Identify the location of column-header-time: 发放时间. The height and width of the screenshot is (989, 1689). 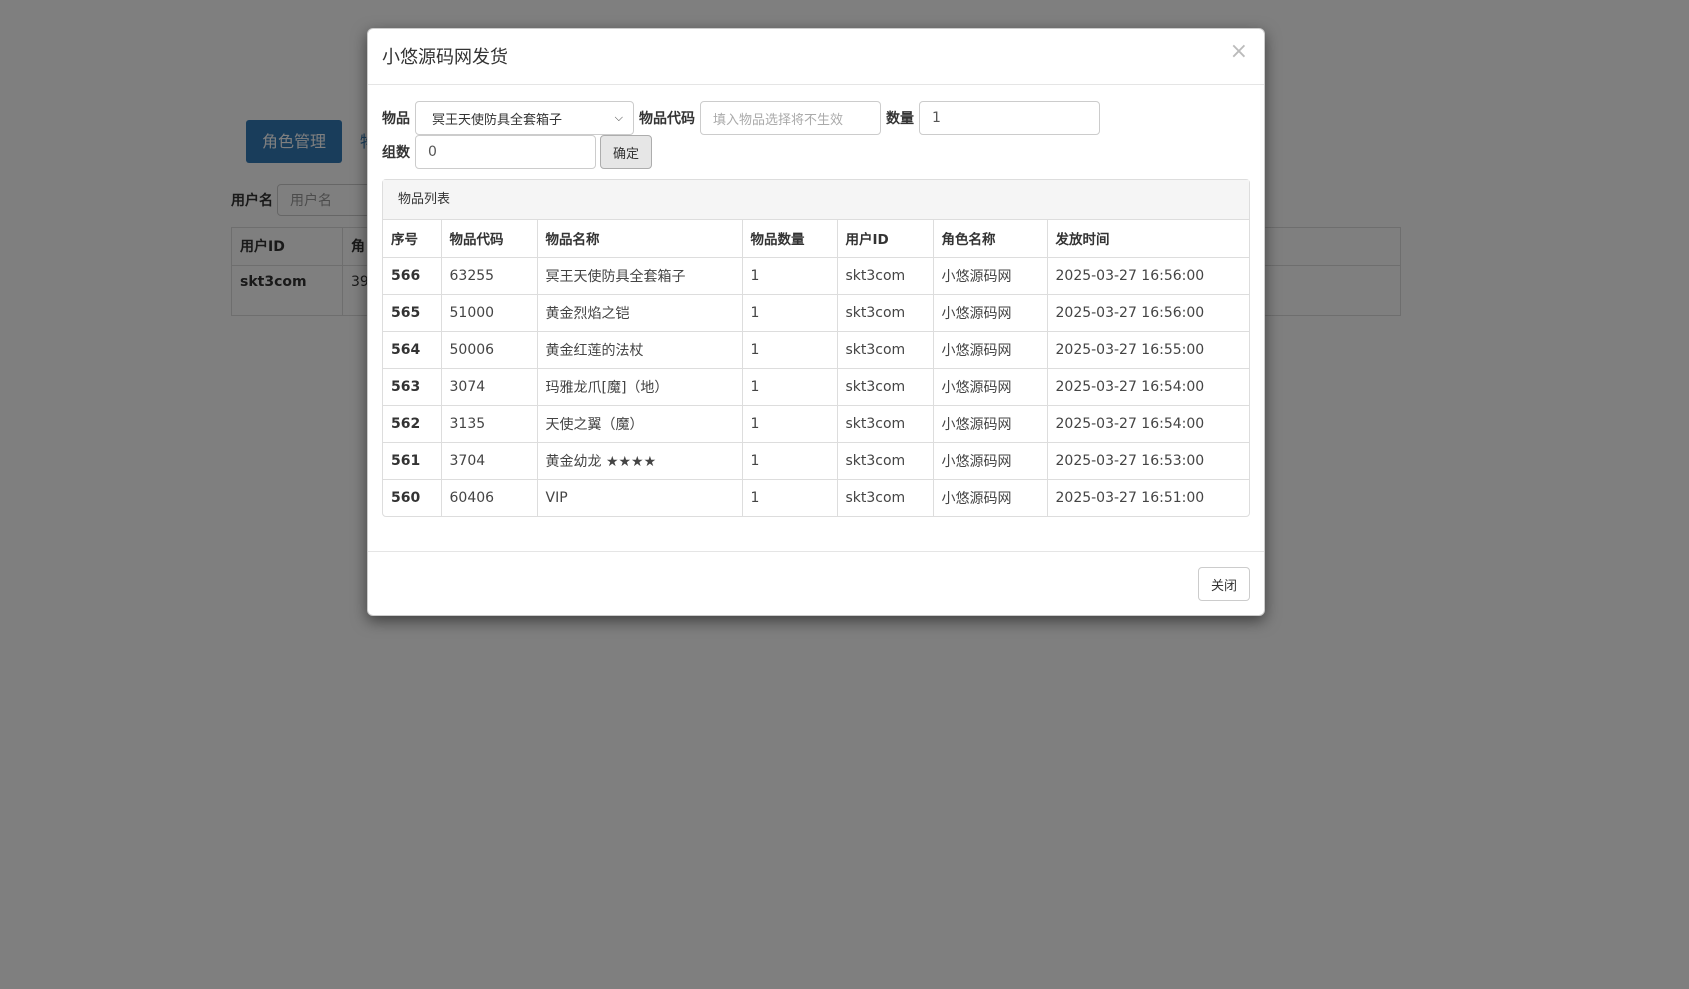
(1082, 240).